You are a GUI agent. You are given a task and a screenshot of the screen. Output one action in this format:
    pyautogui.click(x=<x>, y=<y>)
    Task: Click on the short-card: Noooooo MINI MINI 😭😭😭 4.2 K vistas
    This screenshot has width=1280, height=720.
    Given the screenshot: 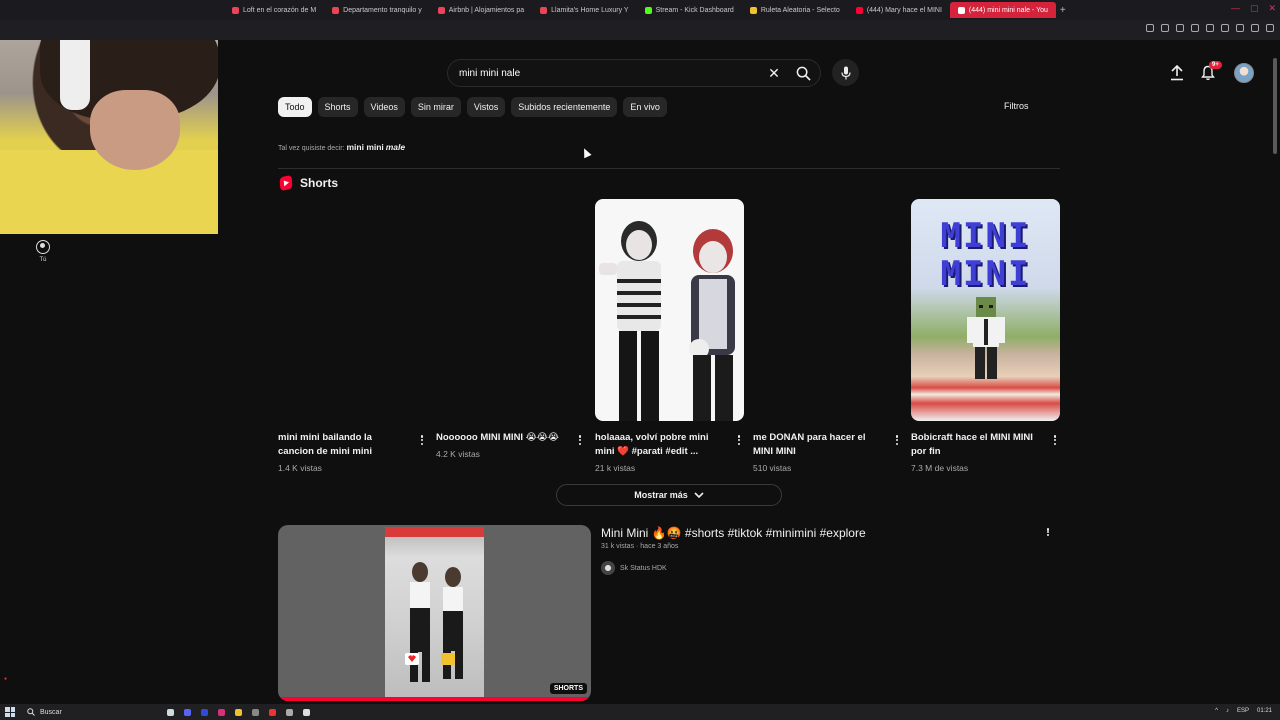 What is the action you would take?
    pyautogui.click(x=510, y=329)
    